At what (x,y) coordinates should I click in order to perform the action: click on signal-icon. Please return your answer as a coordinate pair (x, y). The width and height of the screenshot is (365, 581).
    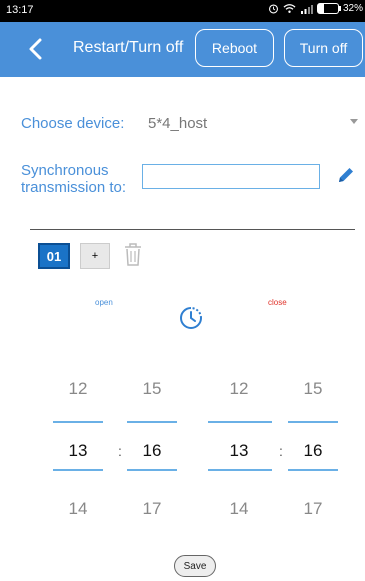
    Looking at the image, I should click on (306, 9).